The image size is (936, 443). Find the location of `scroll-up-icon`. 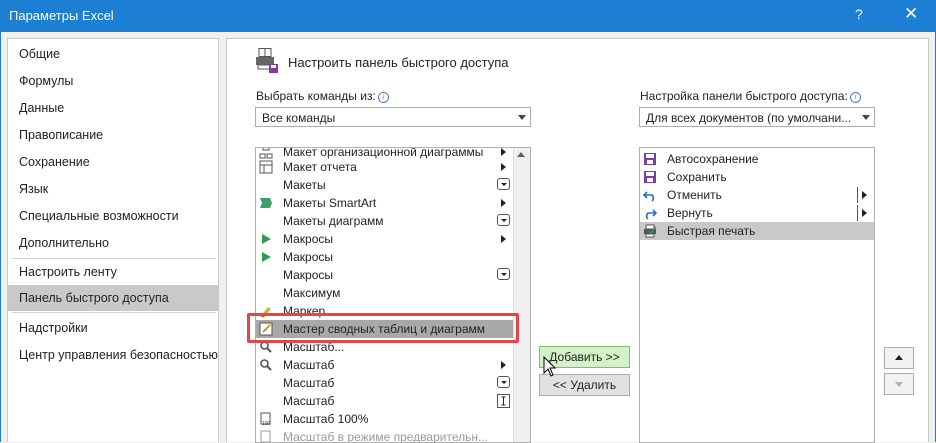

scroll-up-icon is located at coordinates (521, 154).